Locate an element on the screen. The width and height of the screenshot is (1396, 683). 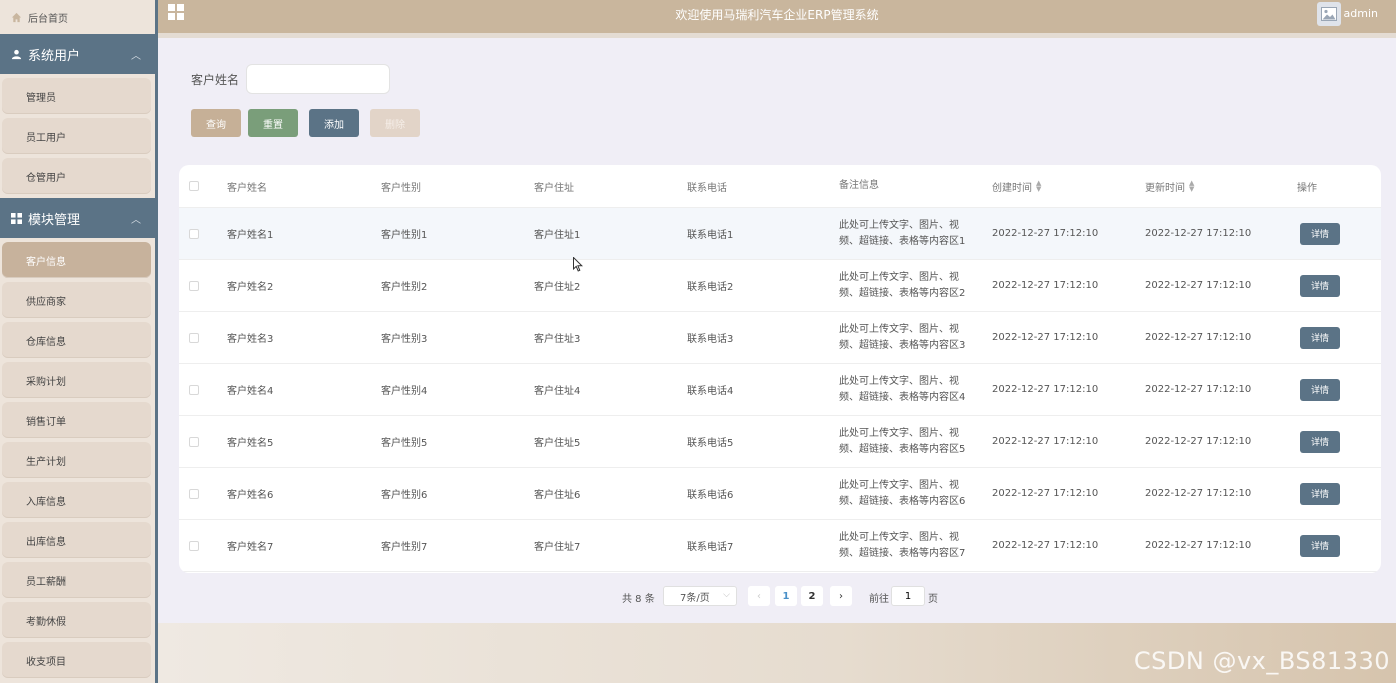
cell-note: 此处可上传文字、图片、视频、超链接、表格等内容区4 is located at coordinates (902, 389).